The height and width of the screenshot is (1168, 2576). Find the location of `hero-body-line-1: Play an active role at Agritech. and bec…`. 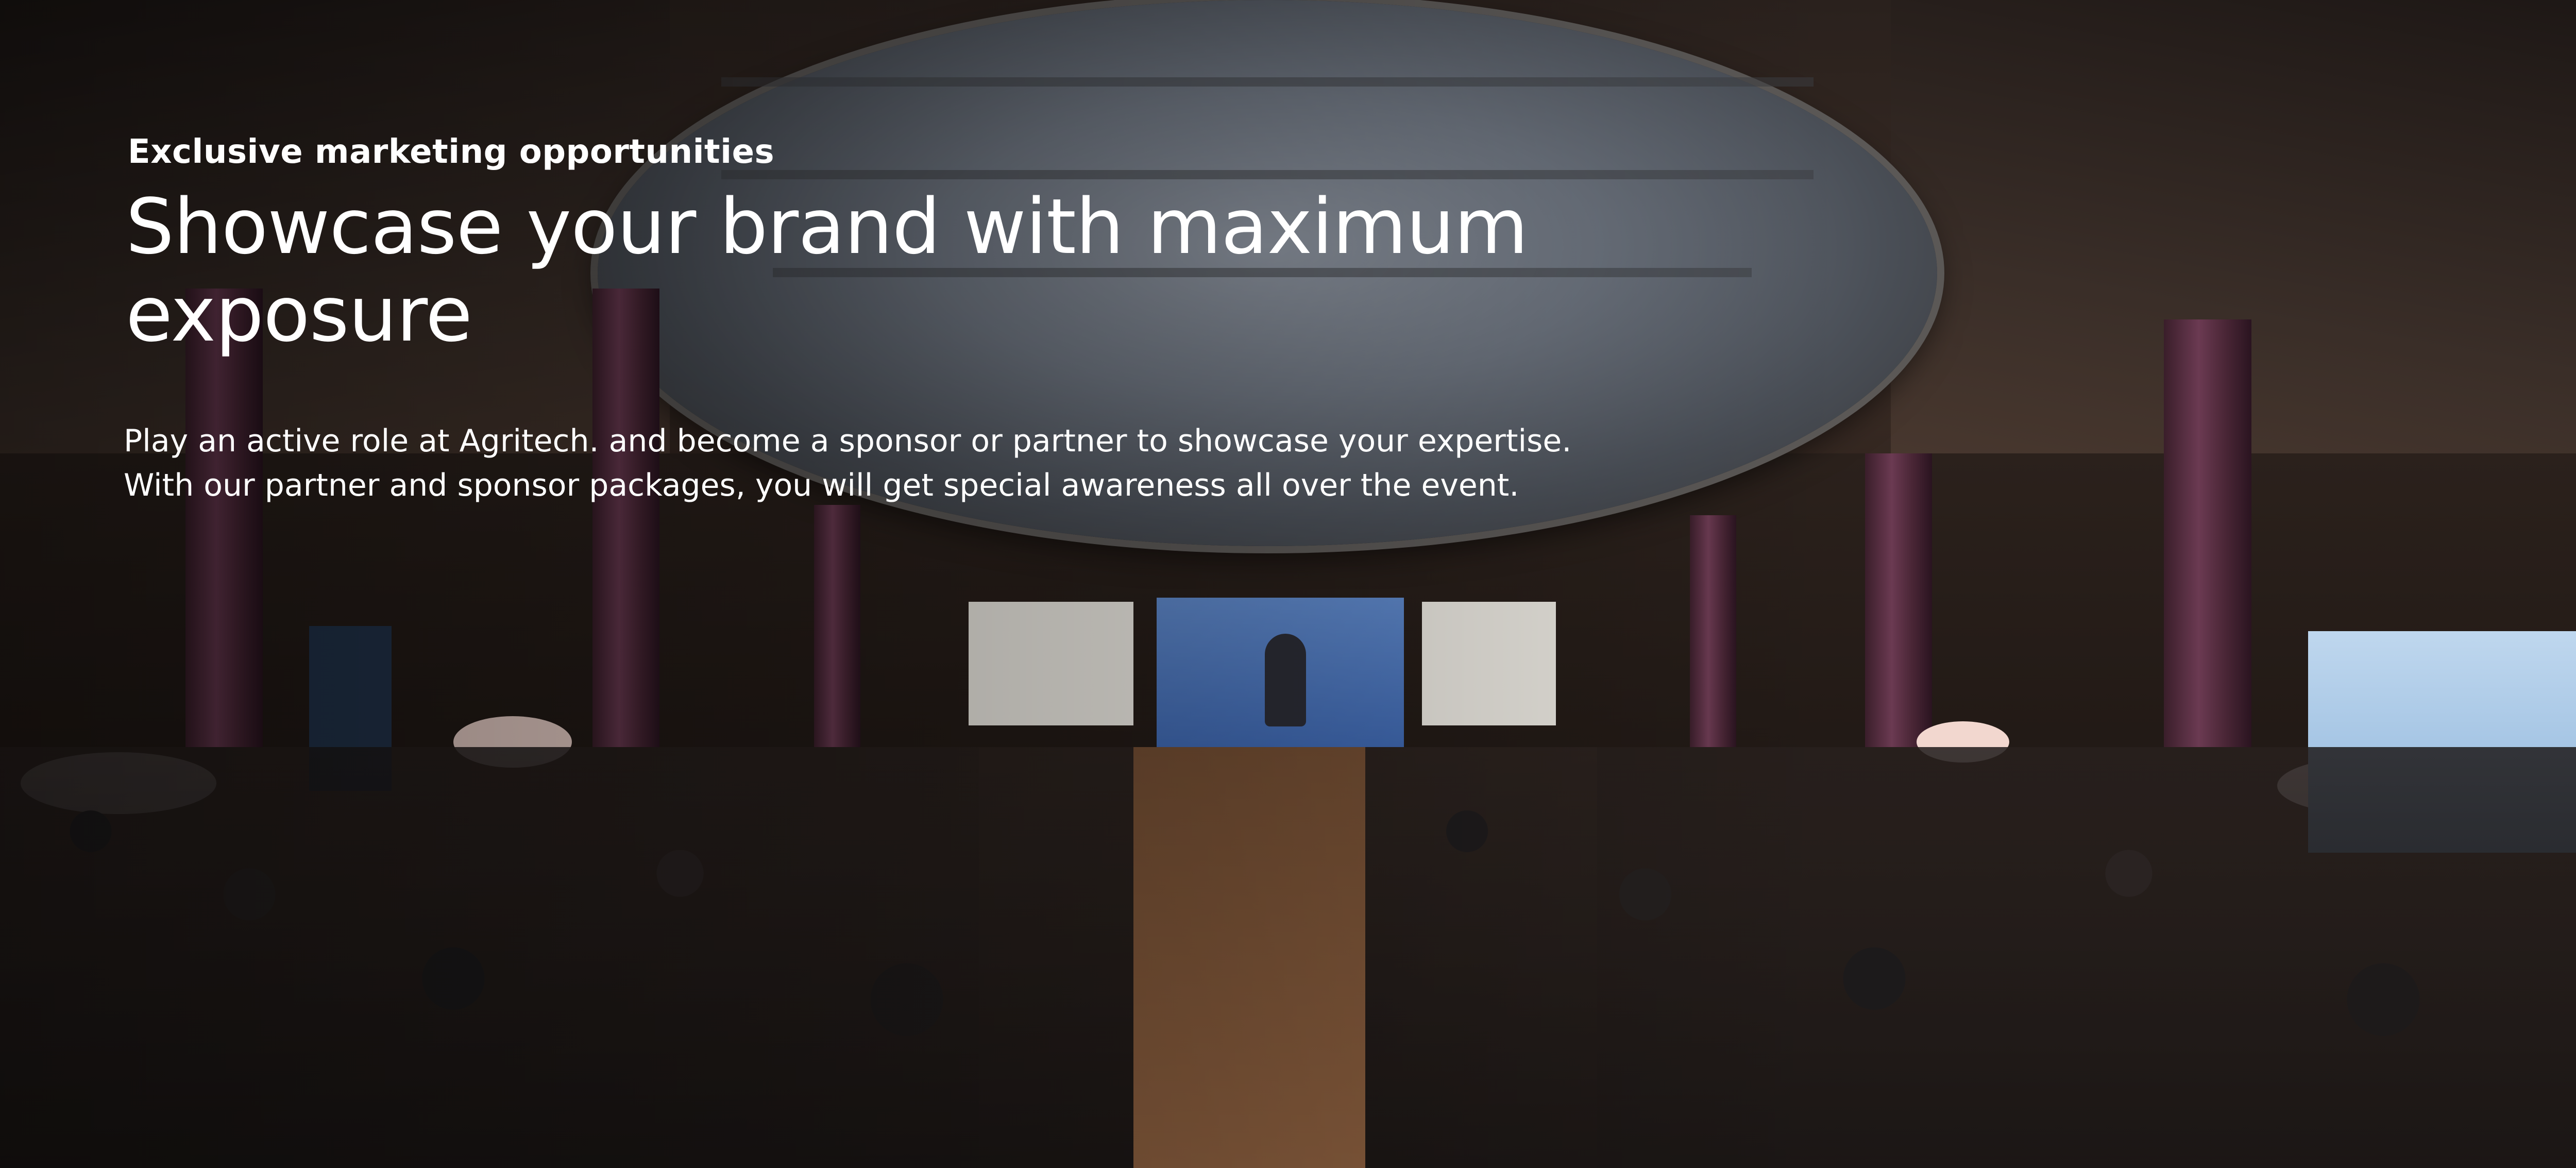

hero-body-line-1: Play an active role at Agritech. and bec… is located at coordinates (848, 441).